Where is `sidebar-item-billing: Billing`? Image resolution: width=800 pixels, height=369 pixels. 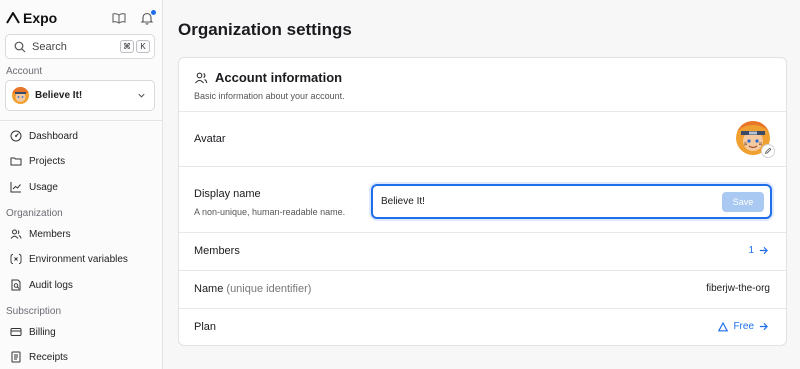 sidebar-item-billing: Billing is located at coordinates (33, 332).